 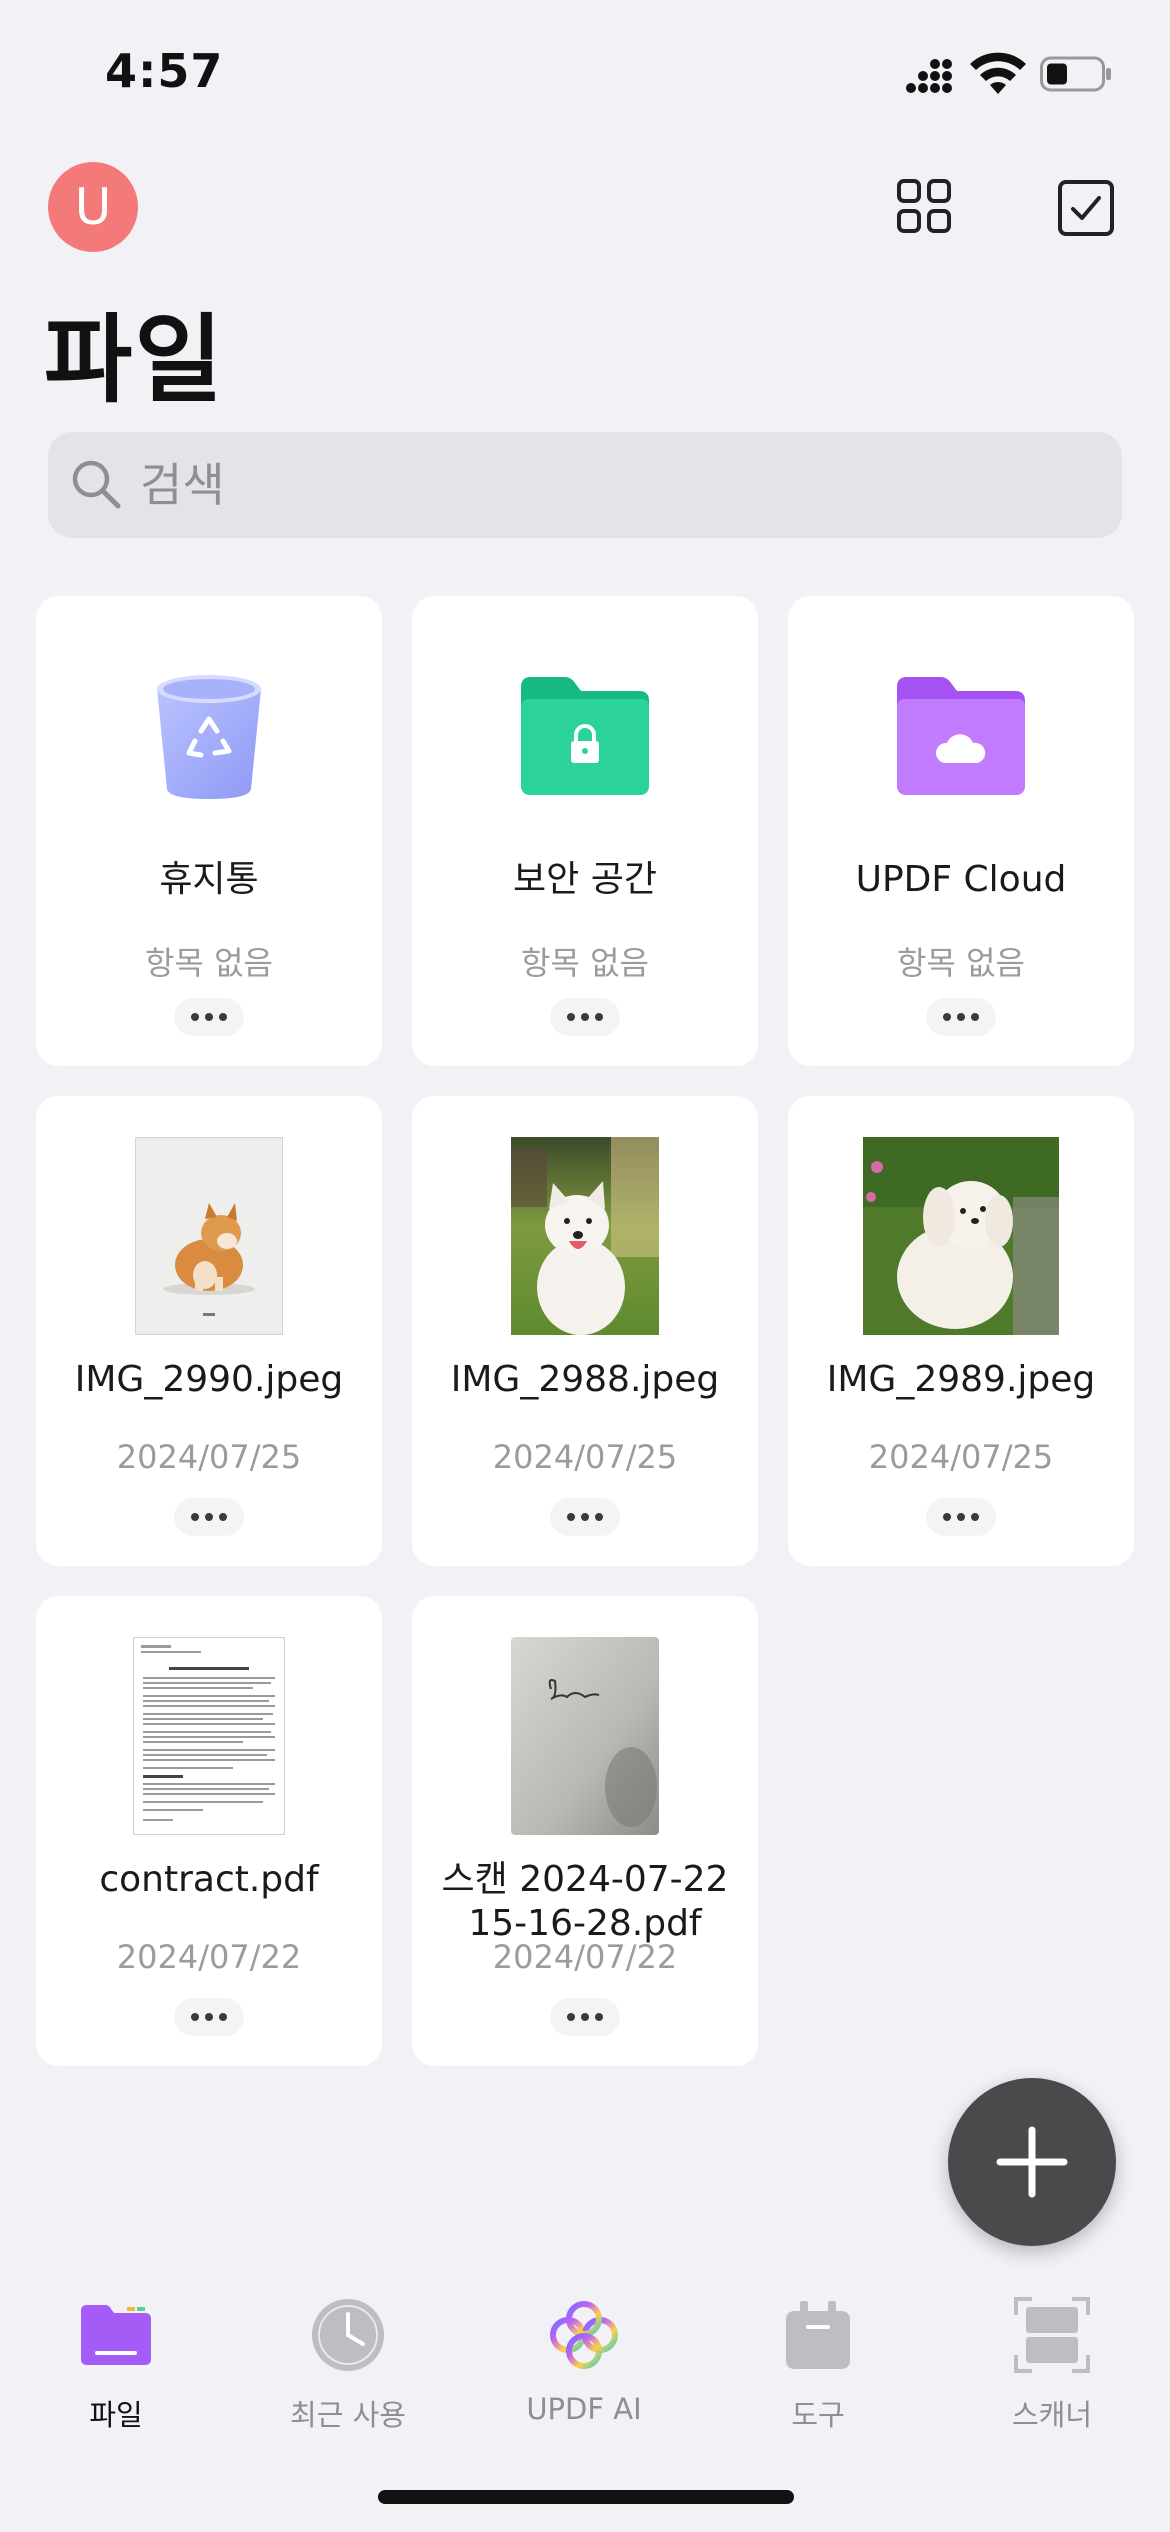 What do you see at coordinates (590, 485) in the screenshot?
I see `search-input` at bounding box center [590, 485].